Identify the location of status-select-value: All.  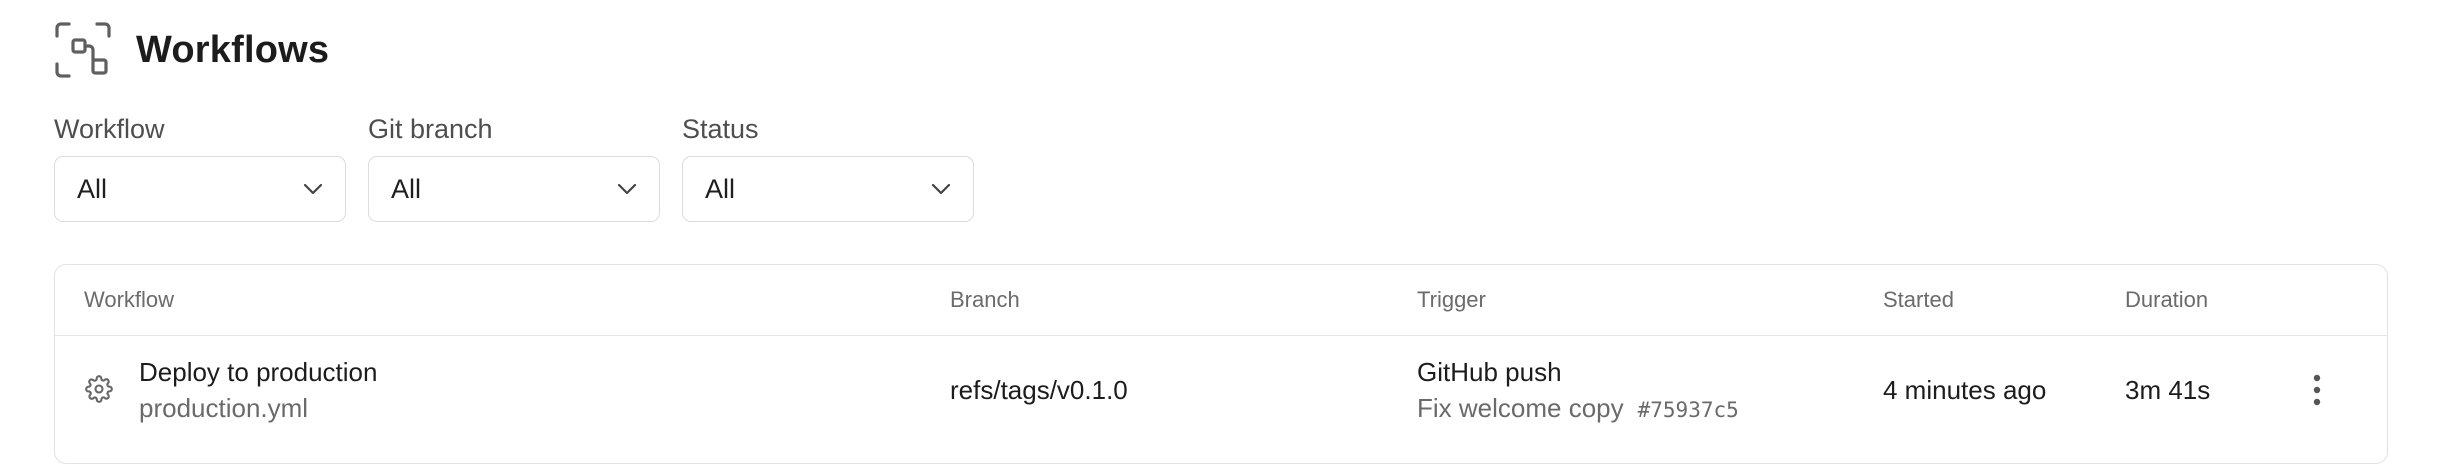
(720, 188).